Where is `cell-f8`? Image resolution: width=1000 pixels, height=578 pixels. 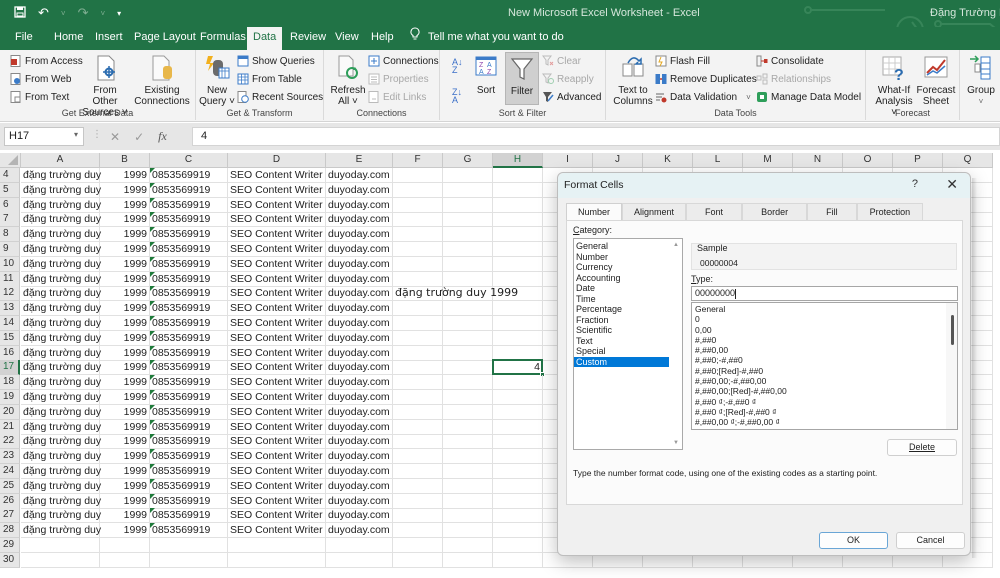 cell-f8 is located at coordinates (418, 235).